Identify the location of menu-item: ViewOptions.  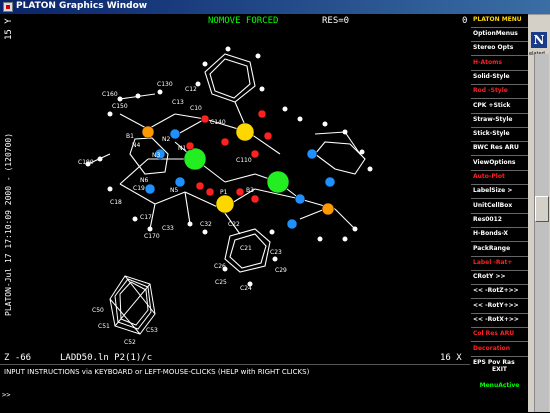
(499, 163).